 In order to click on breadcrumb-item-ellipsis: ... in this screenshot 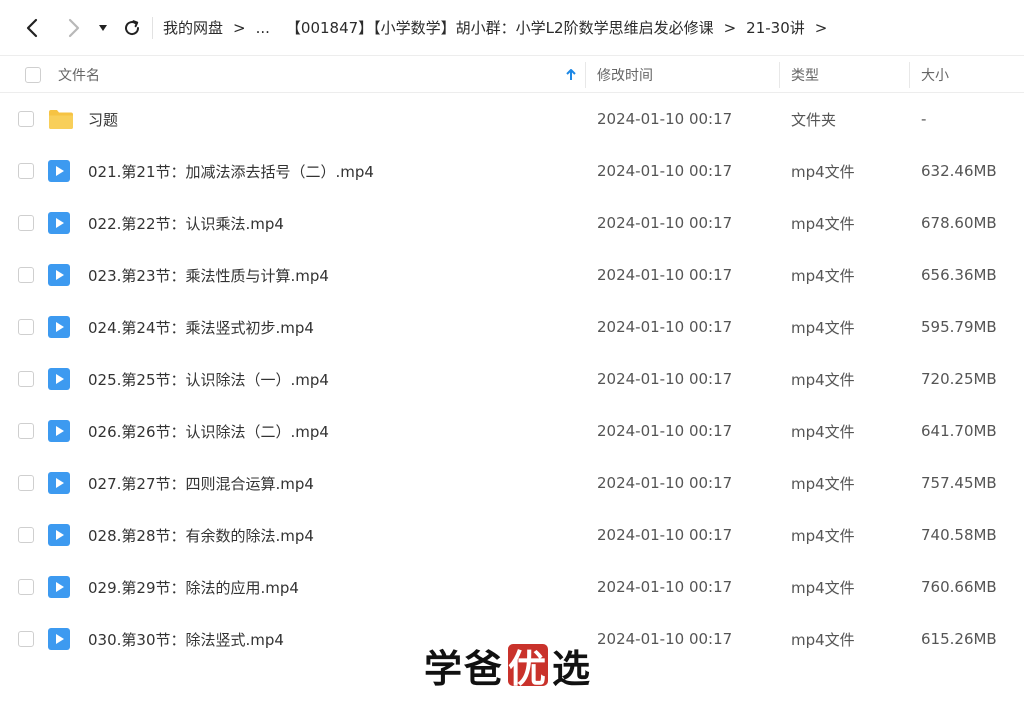, I will do `click(263, 28)`.